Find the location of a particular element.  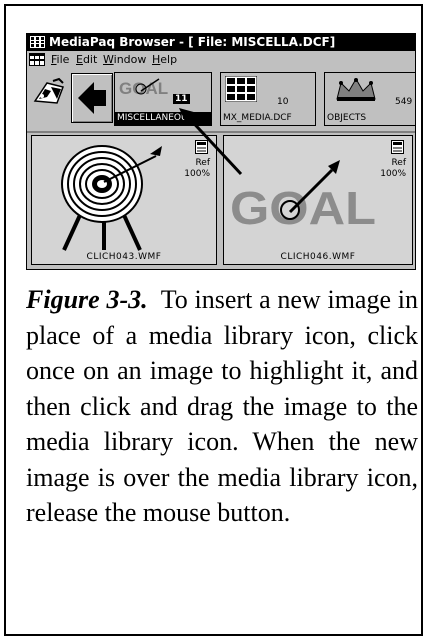

goal-logo-text: GOAL is located at coordinates (303, 208).